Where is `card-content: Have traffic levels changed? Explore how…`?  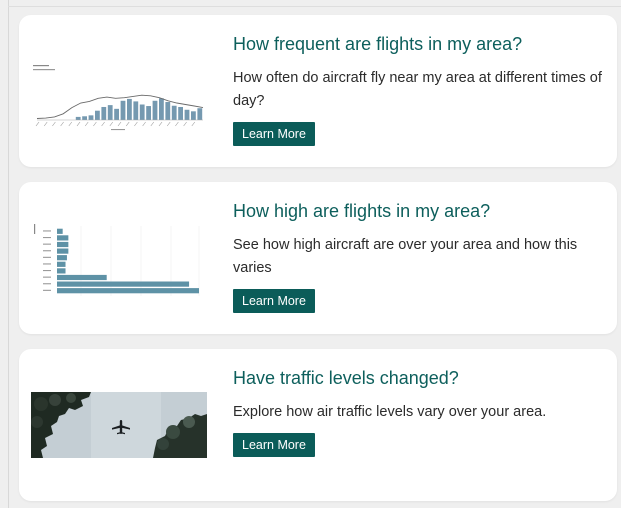
card-content: Have traffic levels changed? Explore how… is located at coordinates (418, 412).